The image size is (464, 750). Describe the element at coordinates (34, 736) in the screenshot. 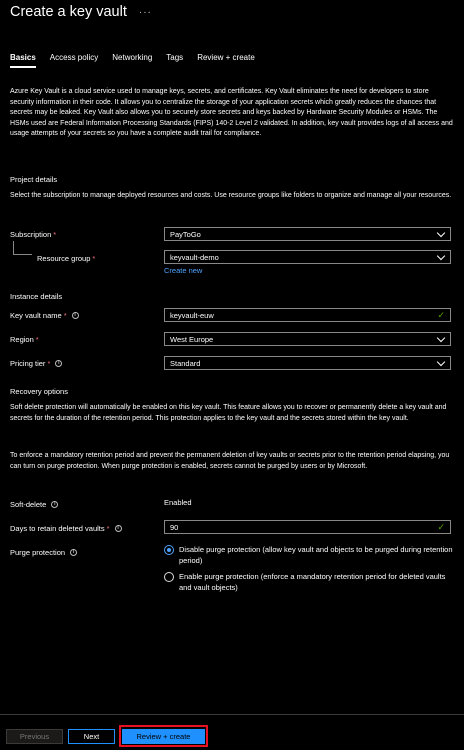

I see `previous-button: Previous` at that location.